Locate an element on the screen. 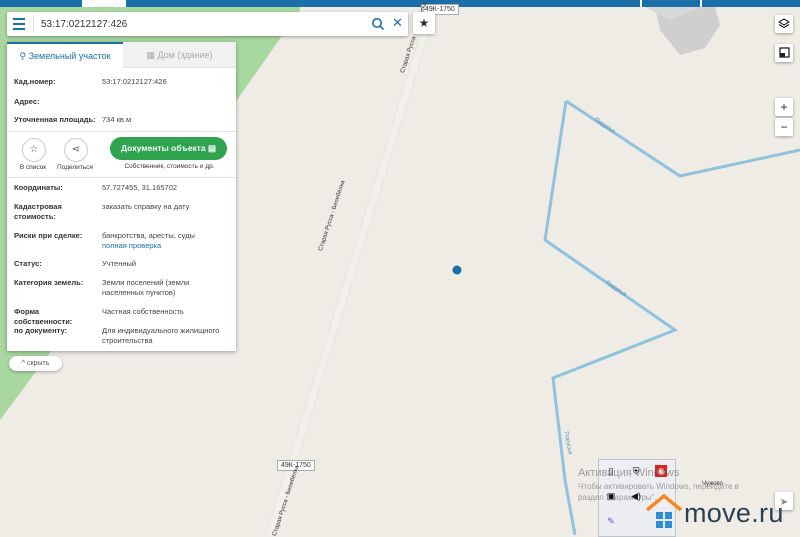 The image size is (800, 537). hide-panel-label: скрыть is located at coordinates (38, 363).